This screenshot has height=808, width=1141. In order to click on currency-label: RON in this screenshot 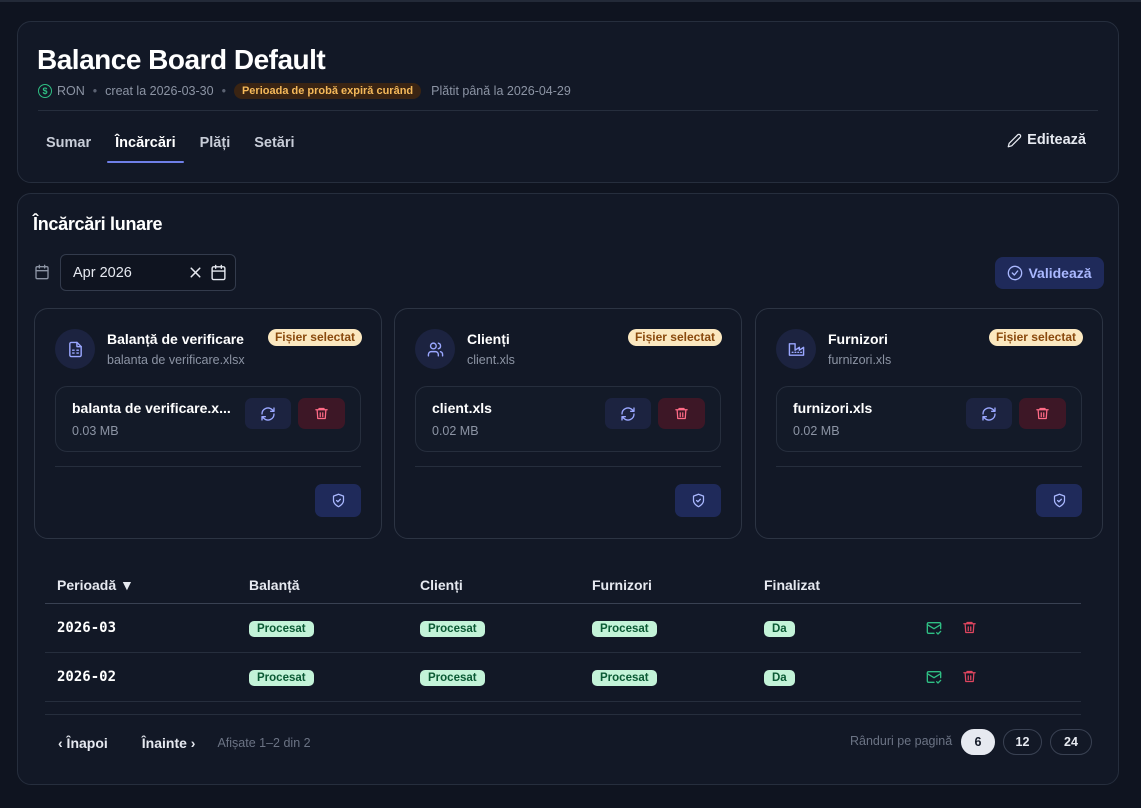, I will do `click(71, 91)`.